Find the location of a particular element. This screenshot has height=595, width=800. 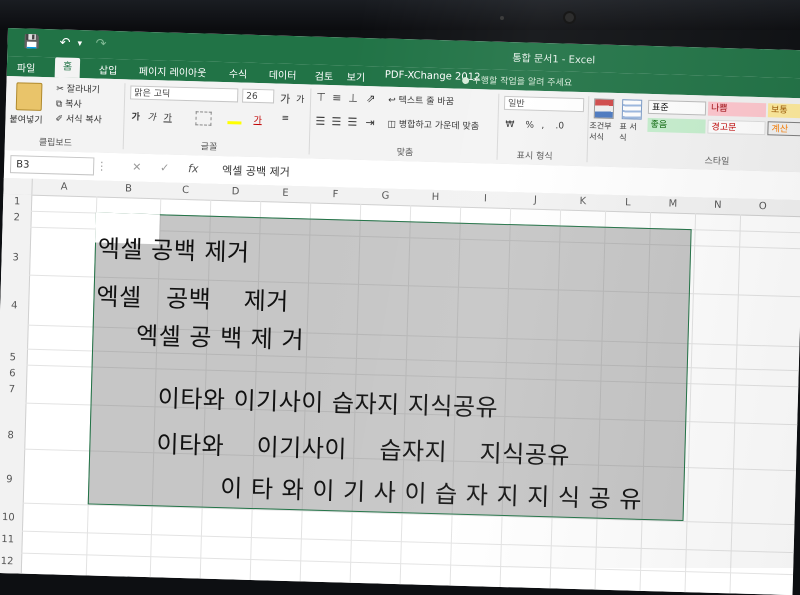

row-header: 3 is located at coordinates (15, 258).